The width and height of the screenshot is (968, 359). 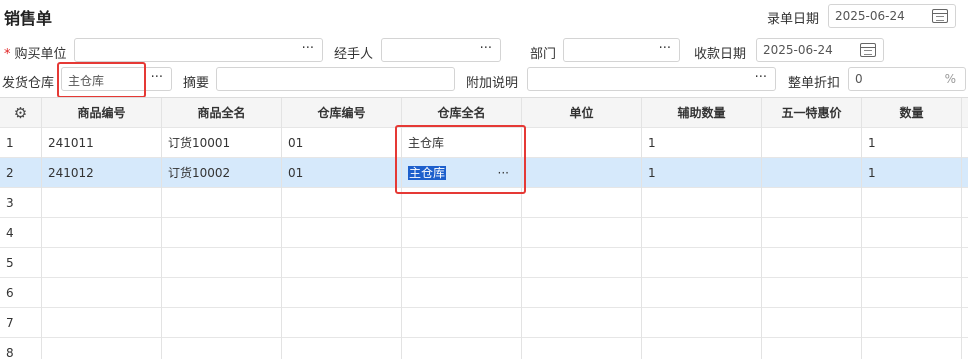 I want to click on discount-input: 0 %, so click(x=907, y=79).